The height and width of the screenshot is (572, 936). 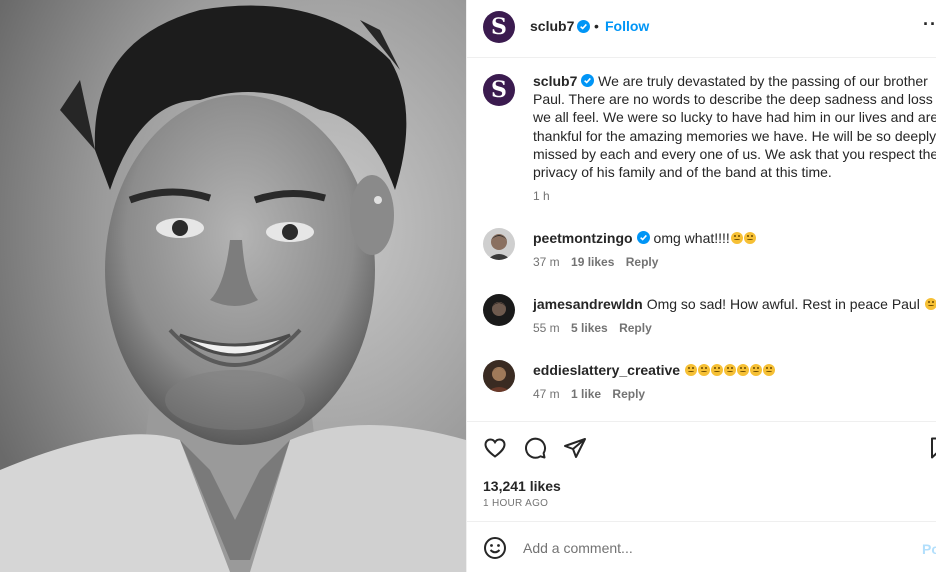 What do you see at coordinates (541, 196) in the screenshot?
I see `caption-timestamp: 1 h` at bounding box center [541, 196].